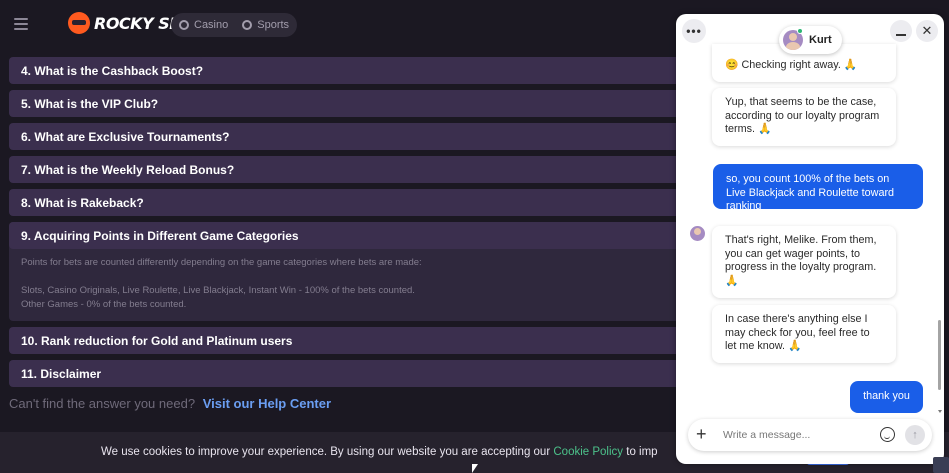 Image resolution: width=949 pixels, height=473 pixels. I want to click on online-status-icon, so click(800, 31).